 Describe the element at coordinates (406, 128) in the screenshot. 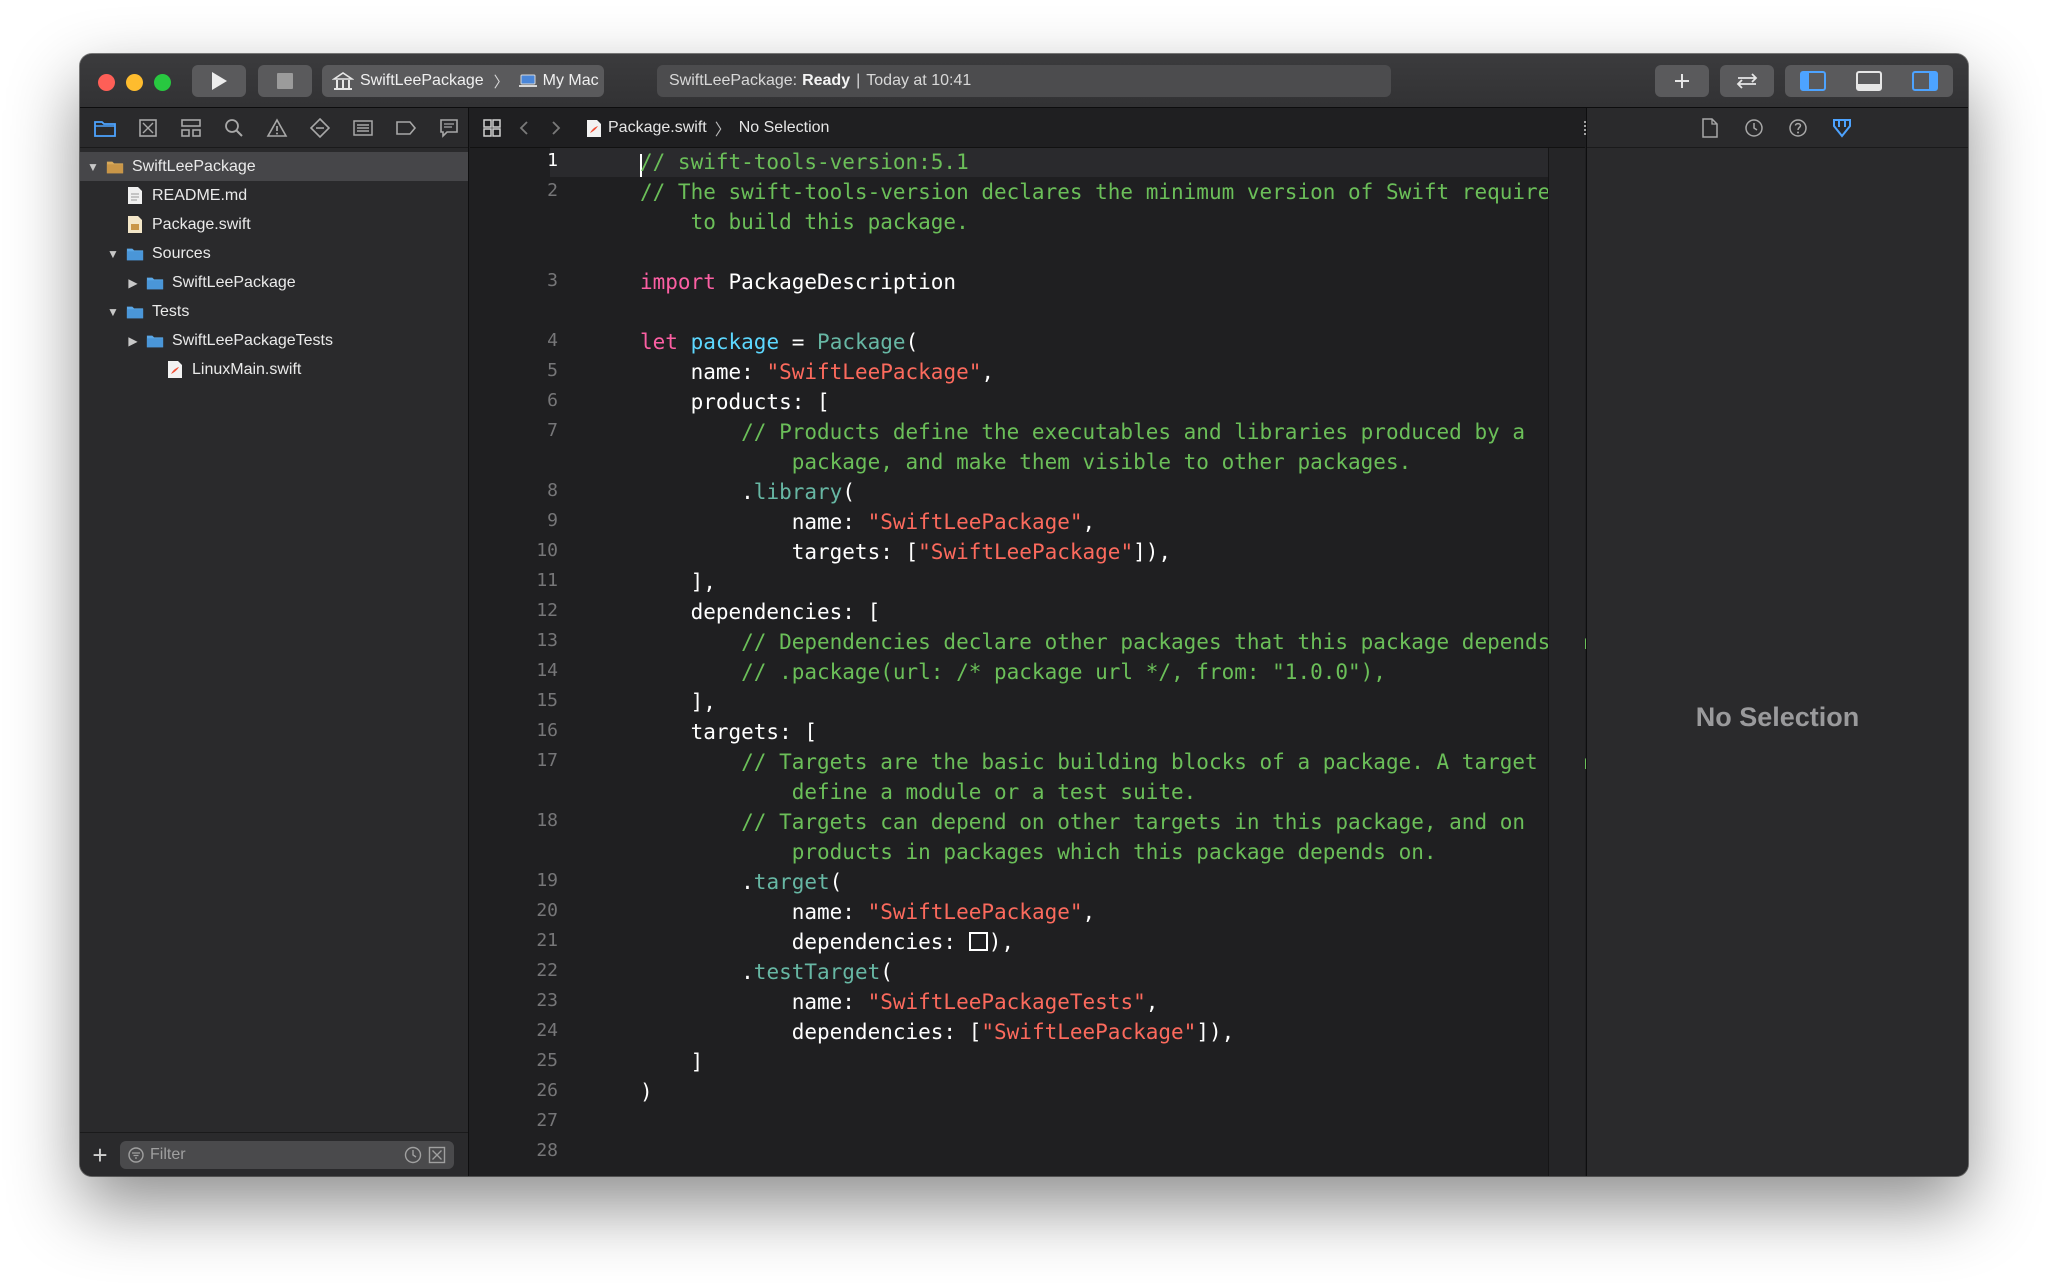

I see `tab-breakpoint-navigator` at that location.